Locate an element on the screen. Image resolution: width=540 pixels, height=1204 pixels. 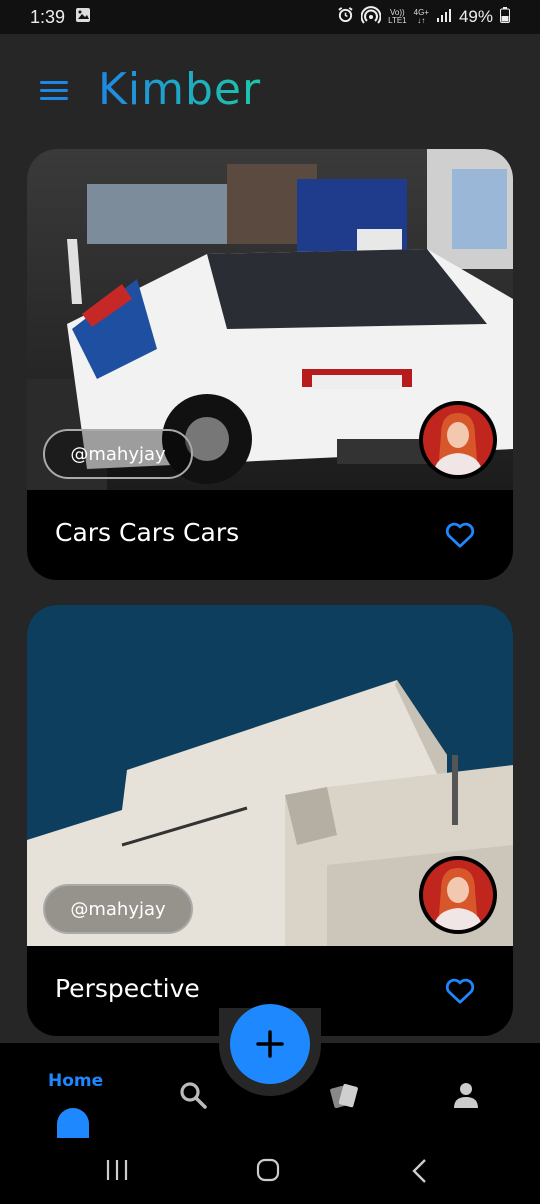
recents-button is located at coordinates (117, 1172).